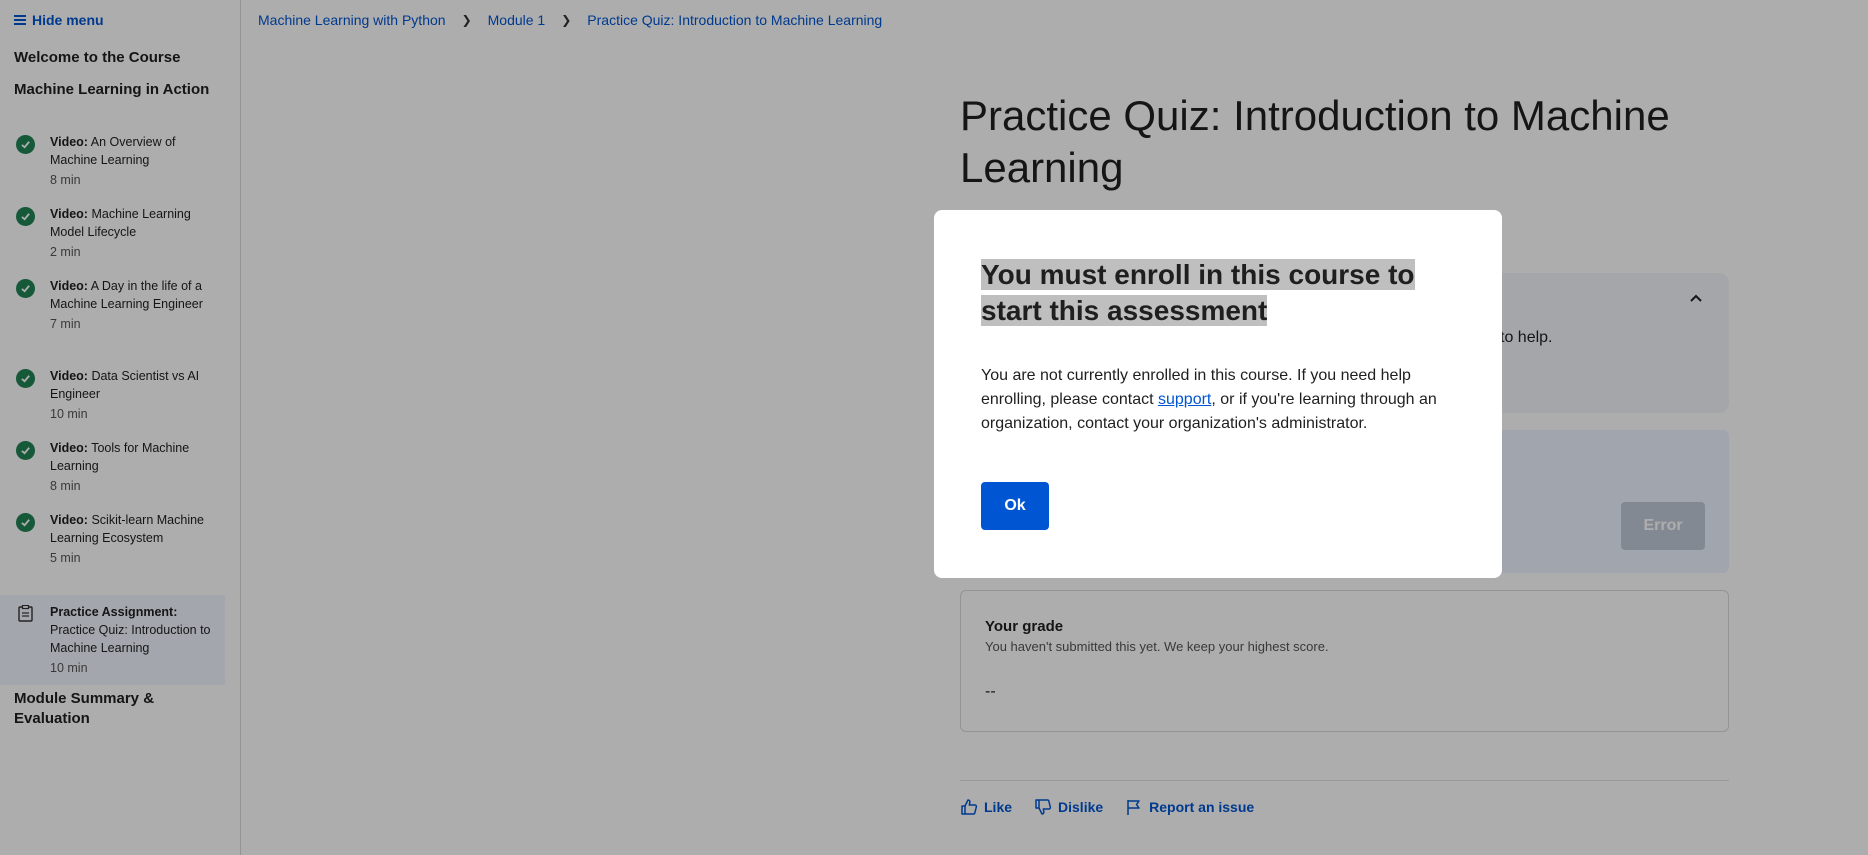 The height and width of the screenshot is (855, 1868). Describe the element at coordinates (1015, 506) in the screenshot. I see `ok-button: Ok` at that location.